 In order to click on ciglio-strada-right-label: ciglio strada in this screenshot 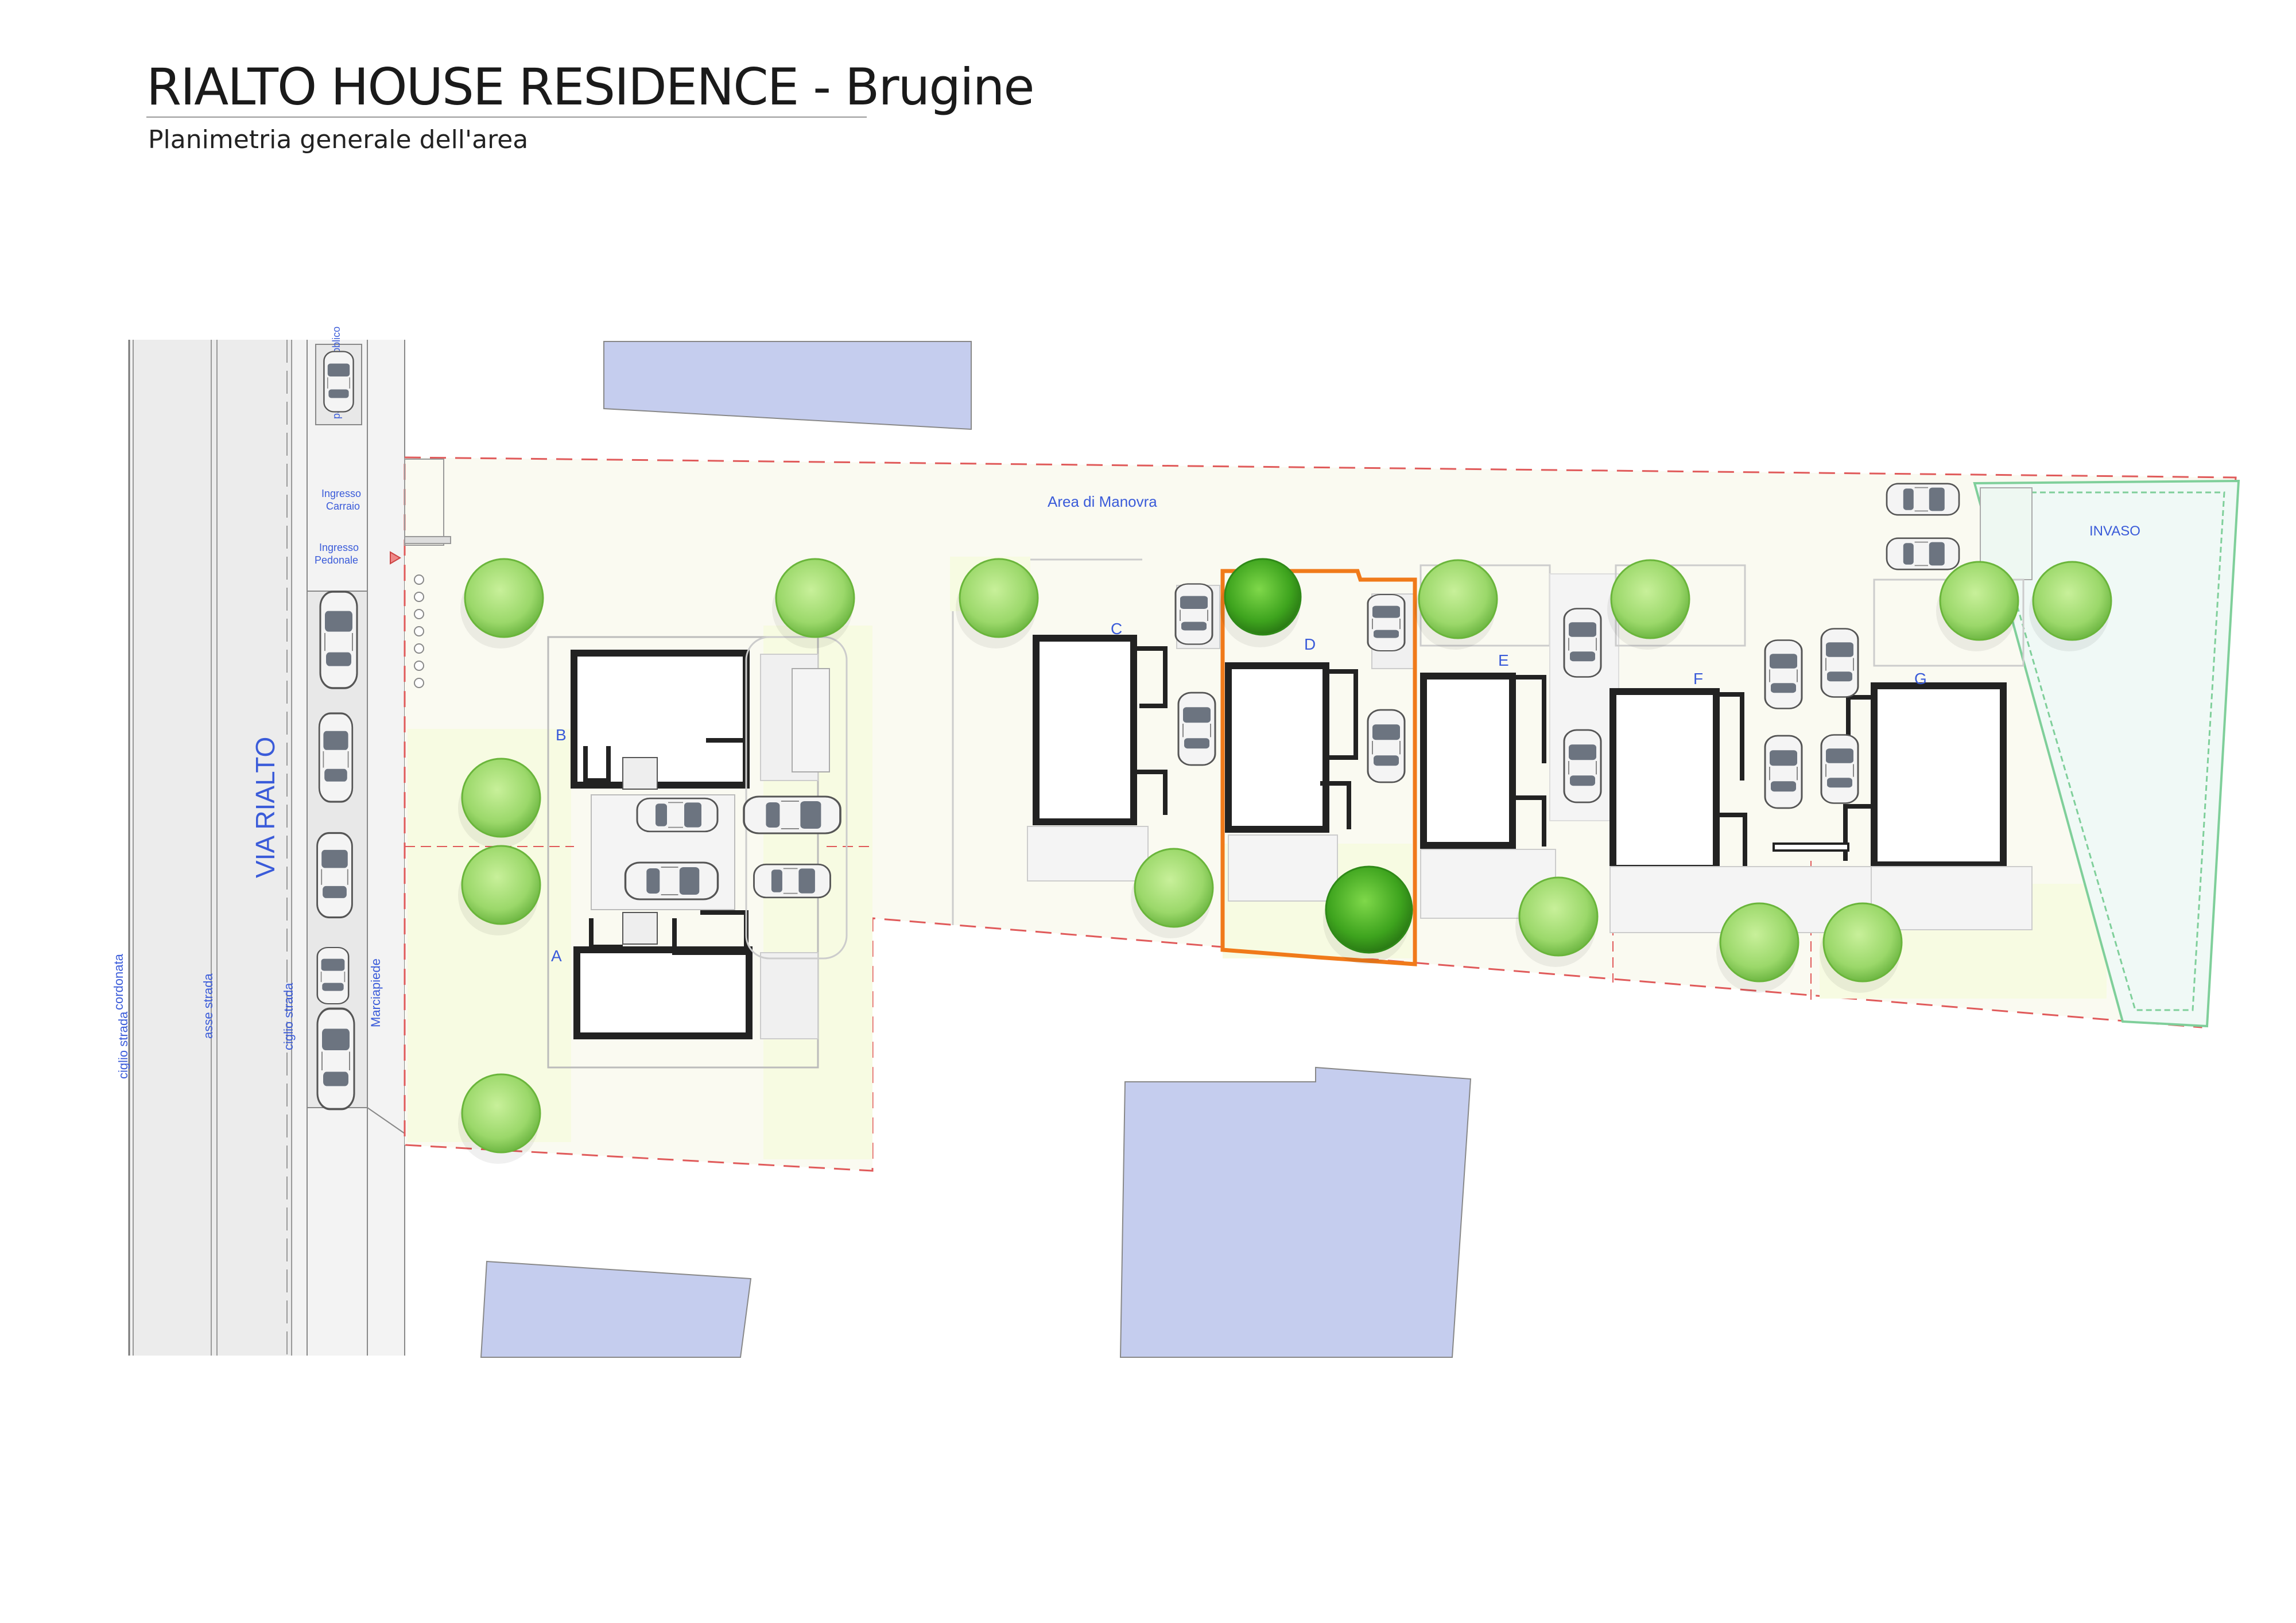, I will do `click(288, 1016)`.